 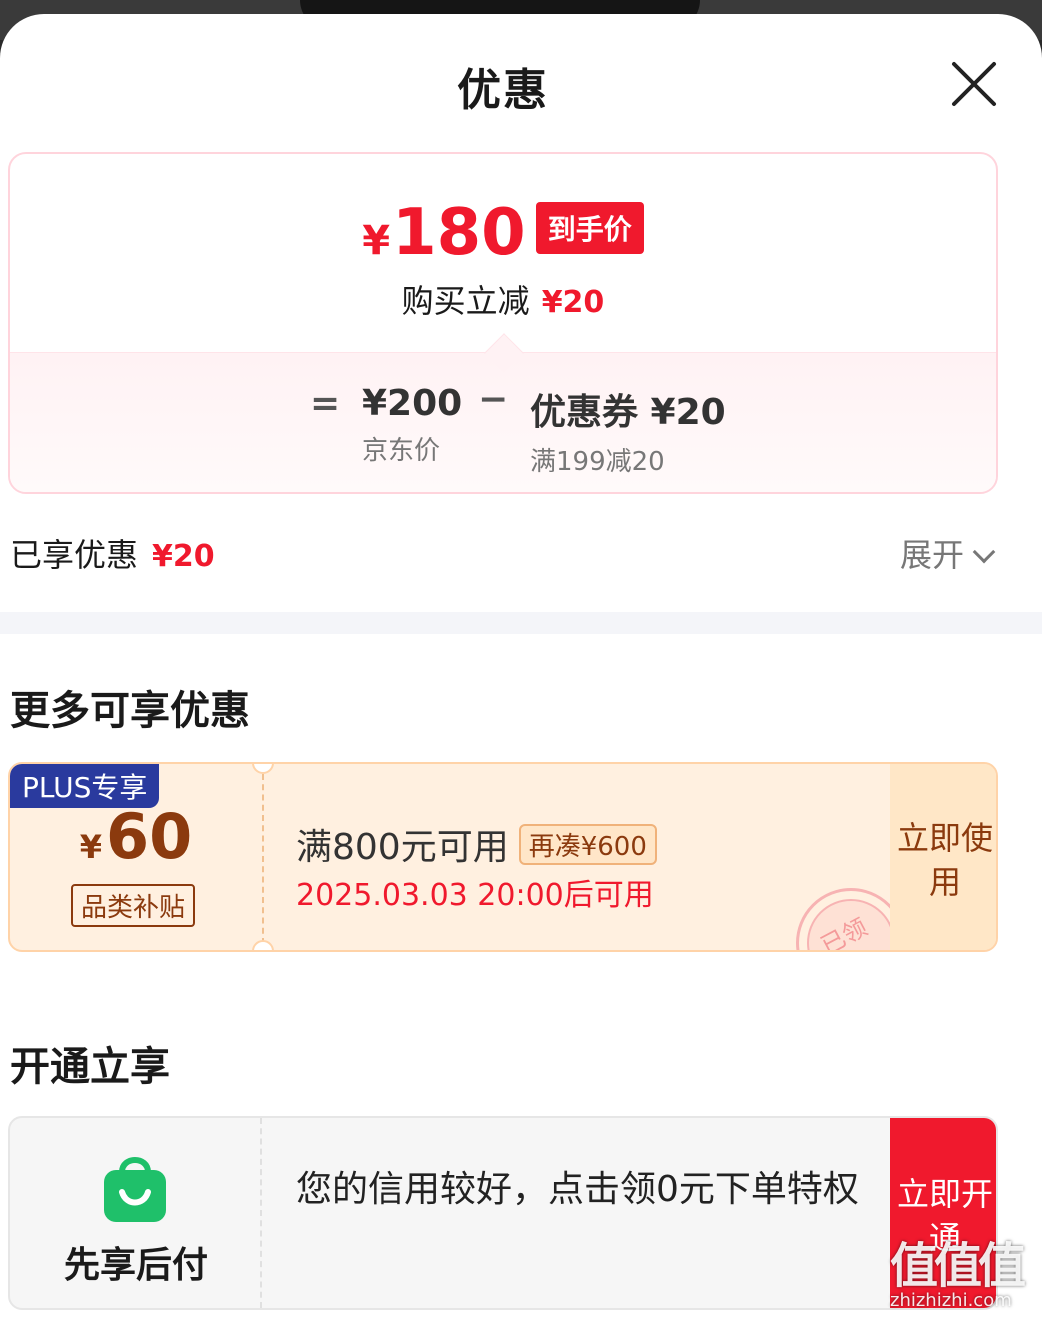 I want to click on final-price-tag: 到手价, so click(x=589, y=228).